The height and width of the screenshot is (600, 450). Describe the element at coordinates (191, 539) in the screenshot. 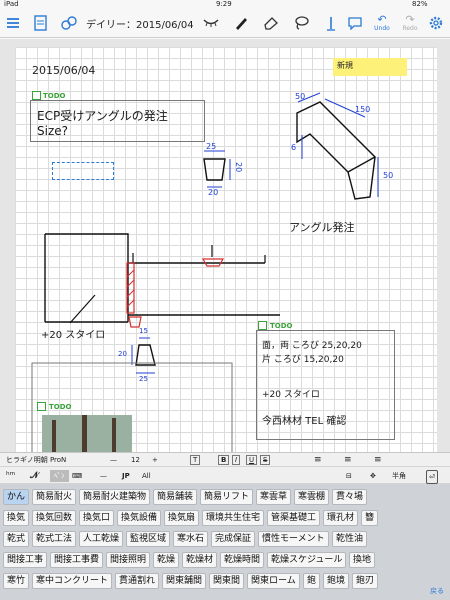

I see `candidate-word: 寒水石` at that location.